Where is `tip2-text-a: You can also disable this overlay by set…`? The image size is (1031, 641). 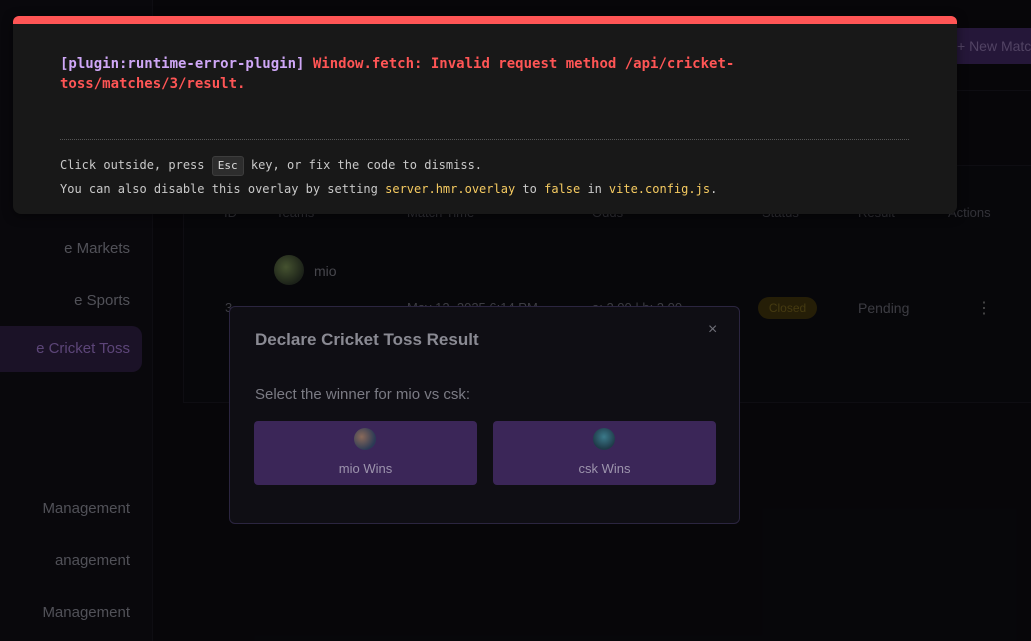 tip2-text-a: You can also disable this overlay by set… is located at coordinates (219, 189).